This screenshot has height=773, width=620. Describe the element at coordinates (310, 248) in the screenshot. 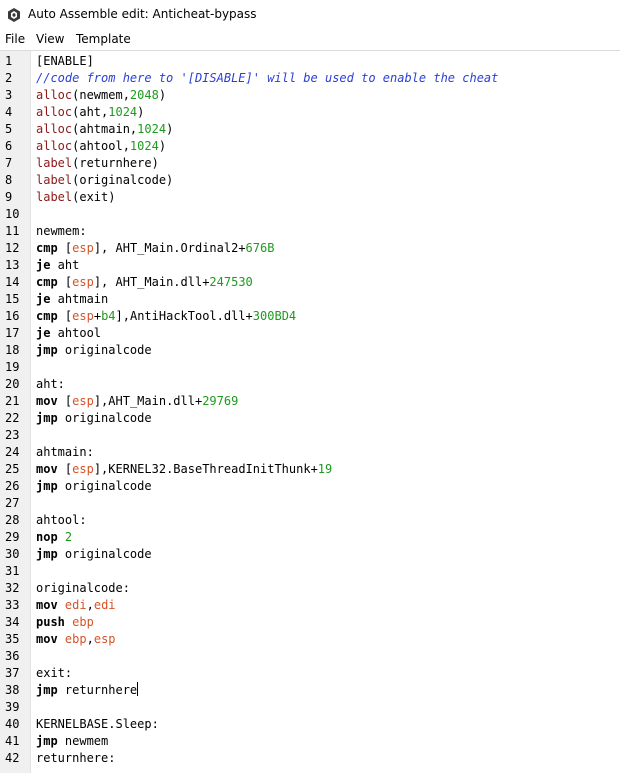

I see `code-line: 12 cmp [esp], AHT_Main.Ordinal2+676B` at that location.